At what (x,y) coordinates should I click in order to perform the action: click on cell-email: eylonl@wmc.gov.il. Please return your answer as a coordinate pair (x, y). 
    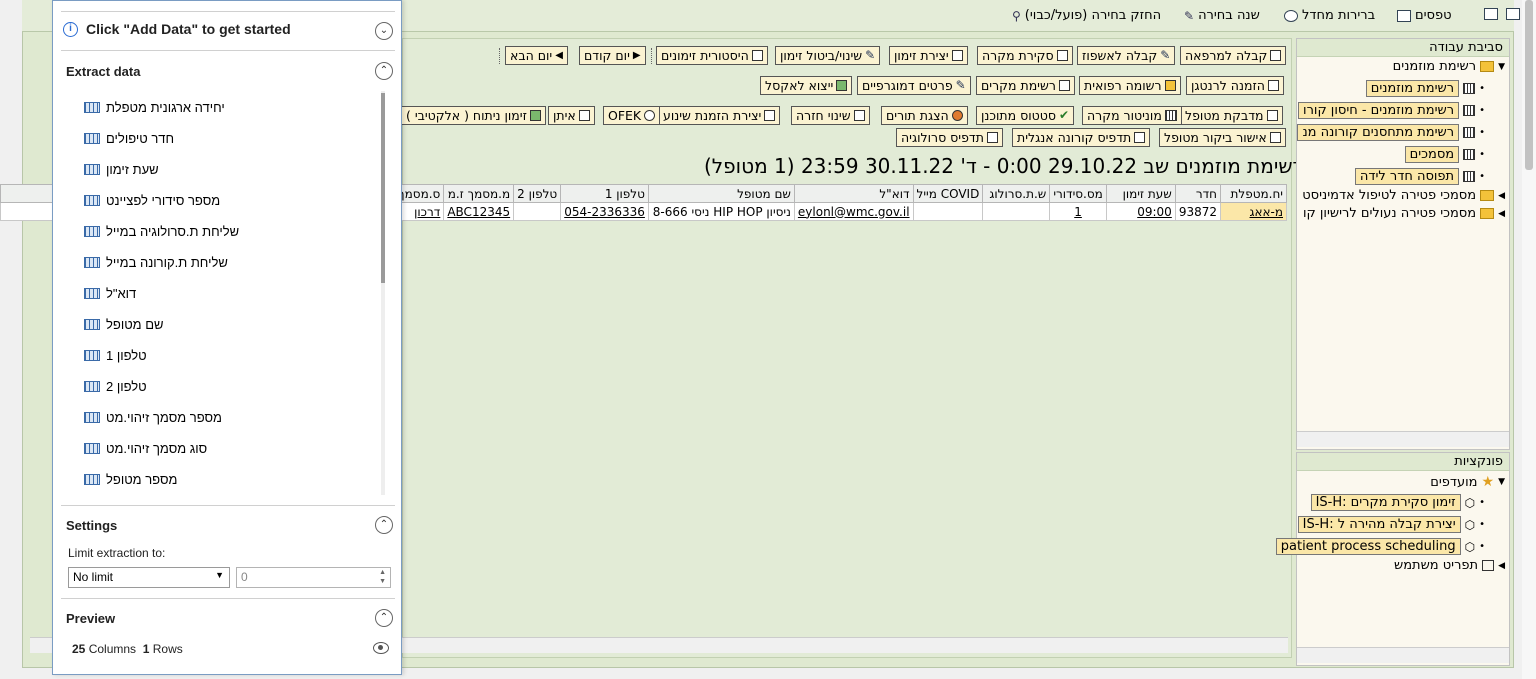
    Looking at the image, I should click on (853, 211).